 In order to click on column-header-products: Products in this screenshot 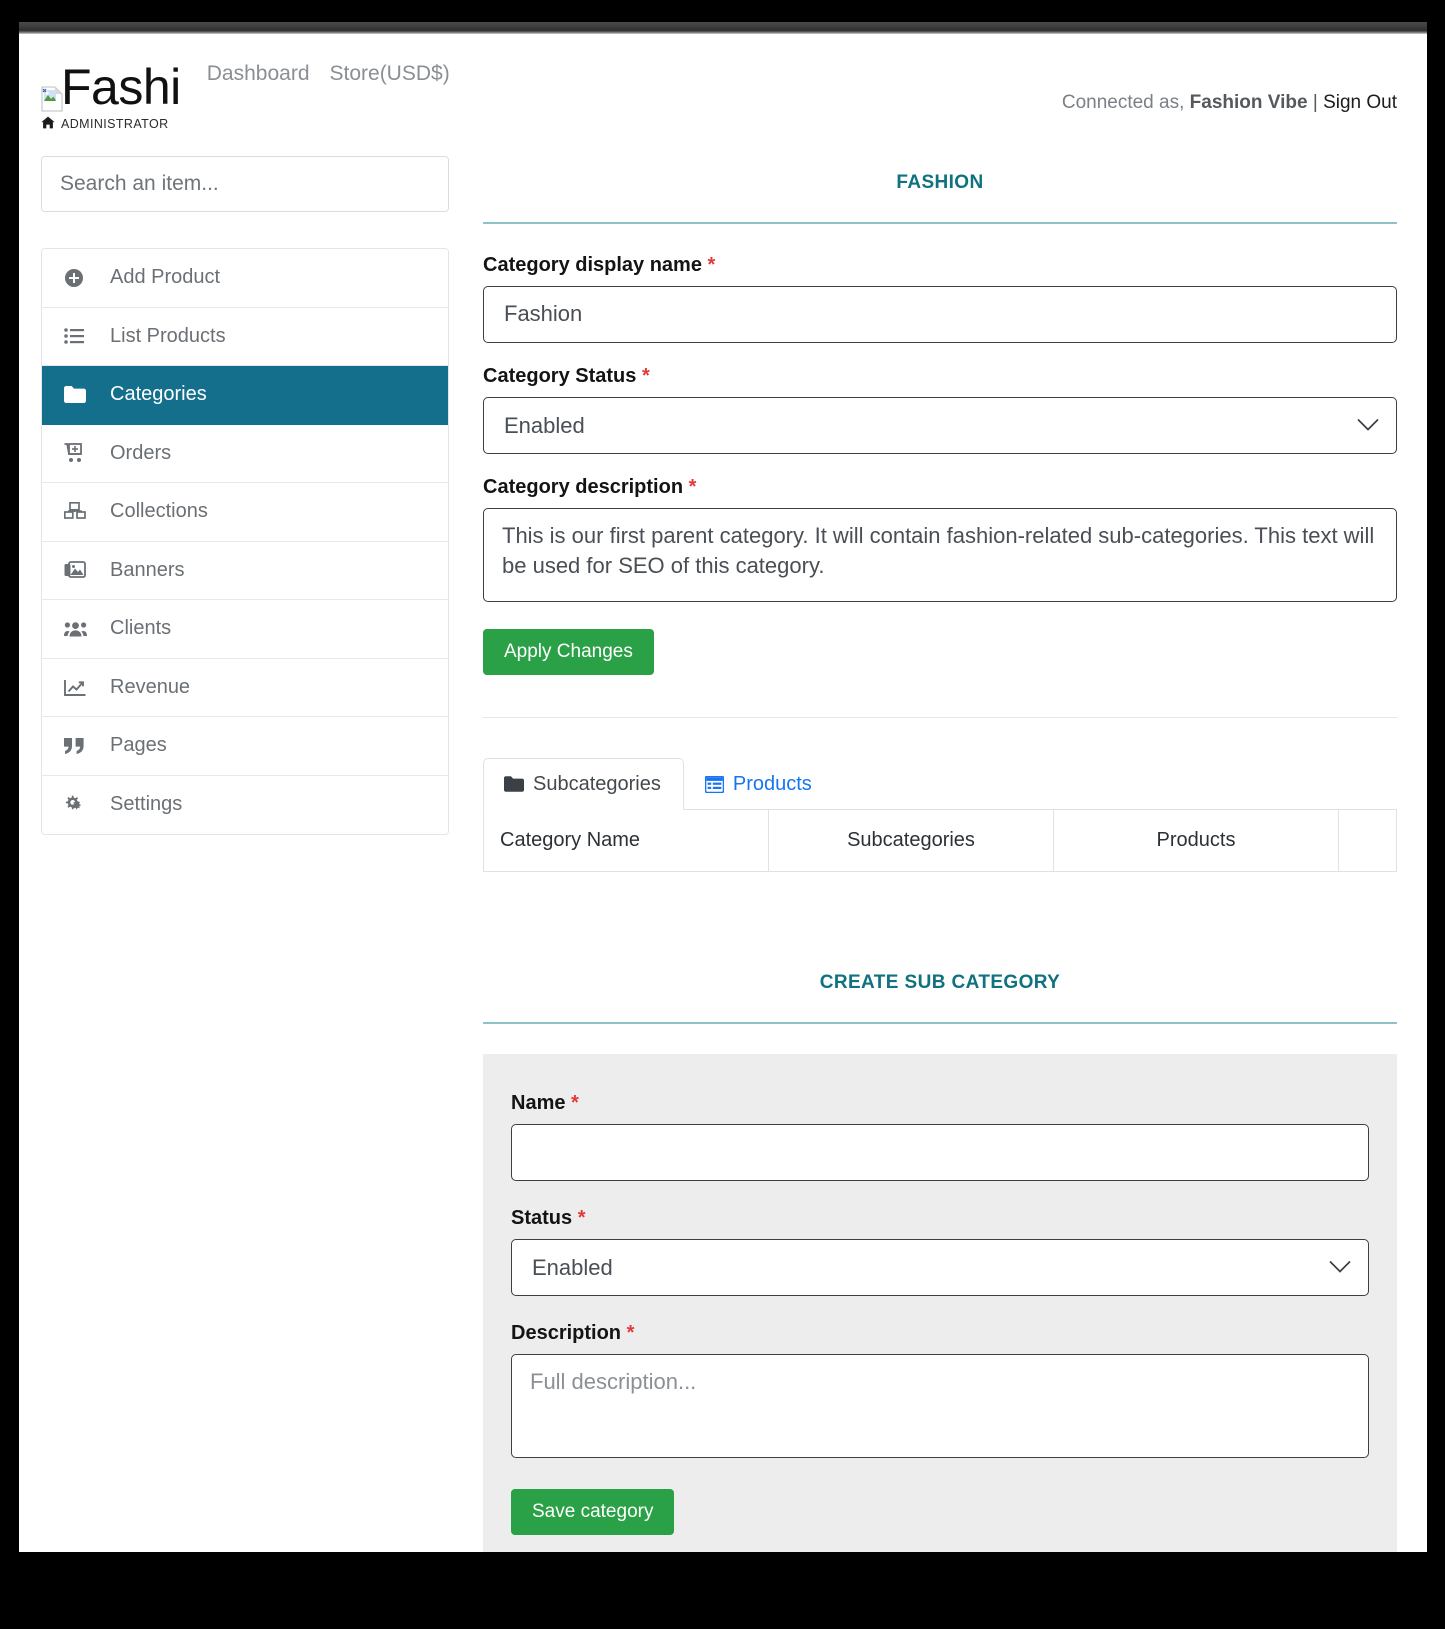, I will do `click(1196, 841)`.